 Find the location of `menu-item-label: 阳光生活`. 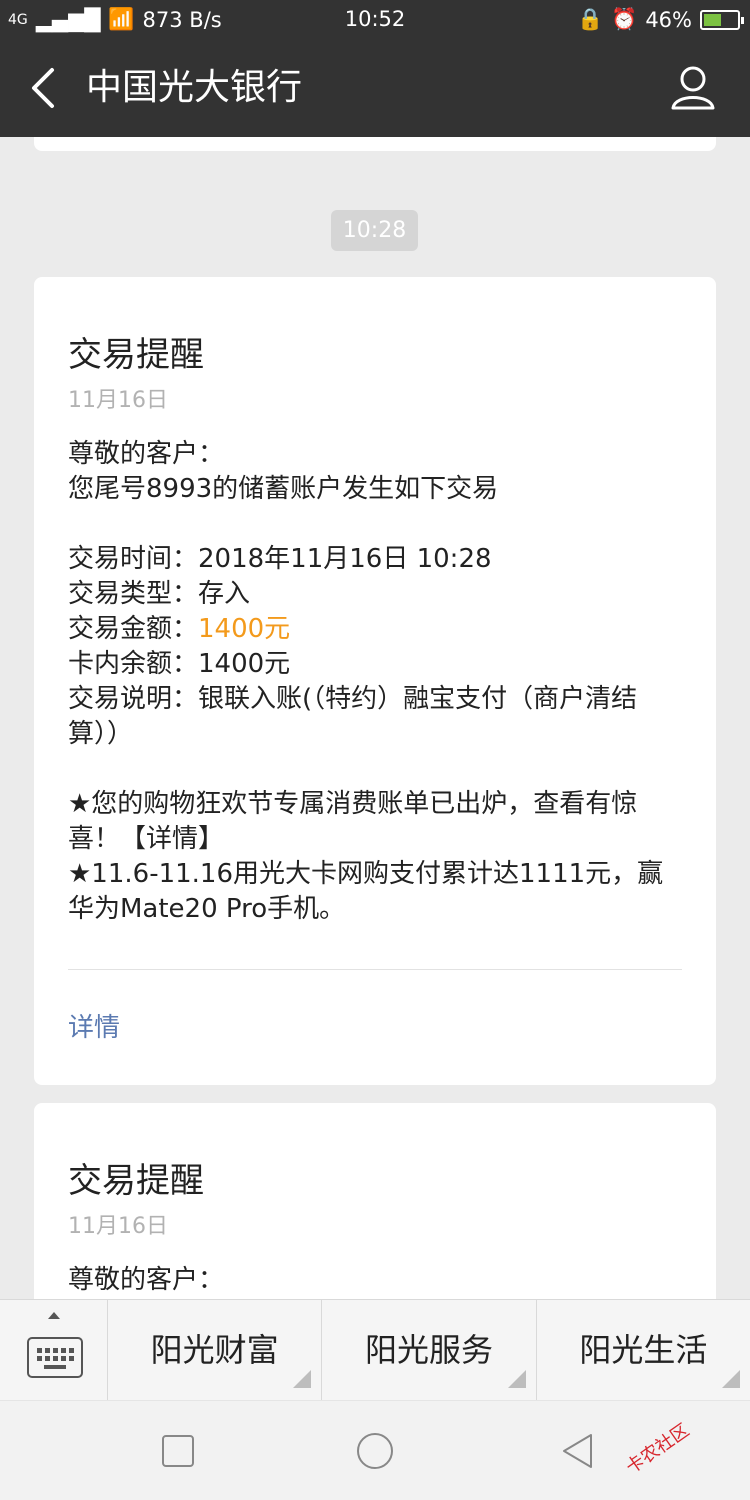

menu-item-label: 阳光生活 is located at coordinates (643, 1350).